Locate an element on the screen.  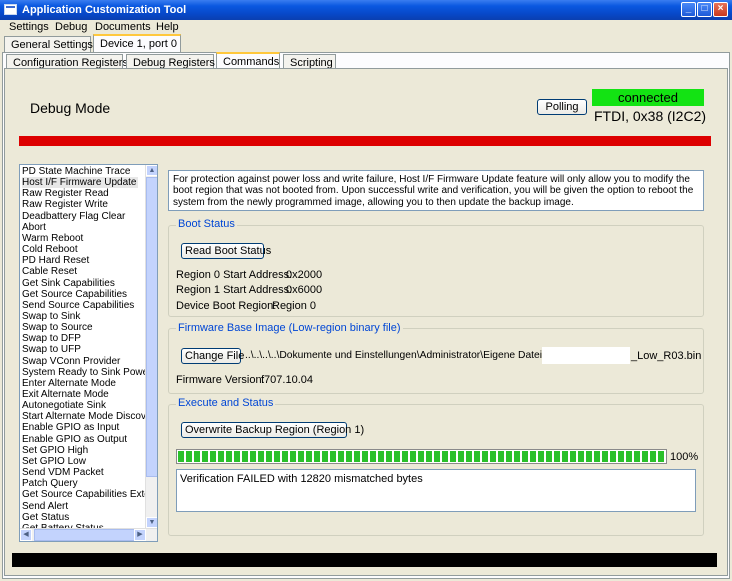
scroll-thumb is located at coordinates (151, 327).